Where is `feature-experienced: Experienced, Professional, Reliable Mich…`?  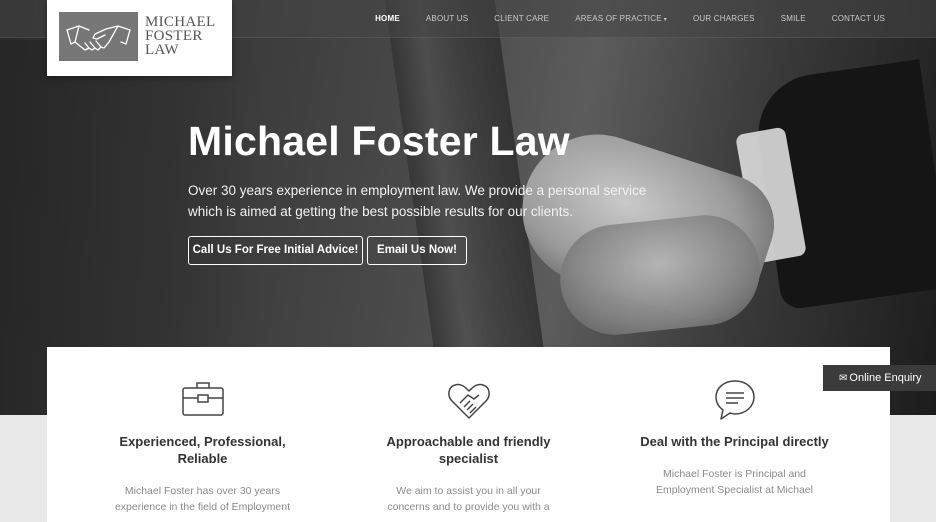 feature-experienced: Experienced, Professional, Reliable Mich… is located at coordinates (202, 431).